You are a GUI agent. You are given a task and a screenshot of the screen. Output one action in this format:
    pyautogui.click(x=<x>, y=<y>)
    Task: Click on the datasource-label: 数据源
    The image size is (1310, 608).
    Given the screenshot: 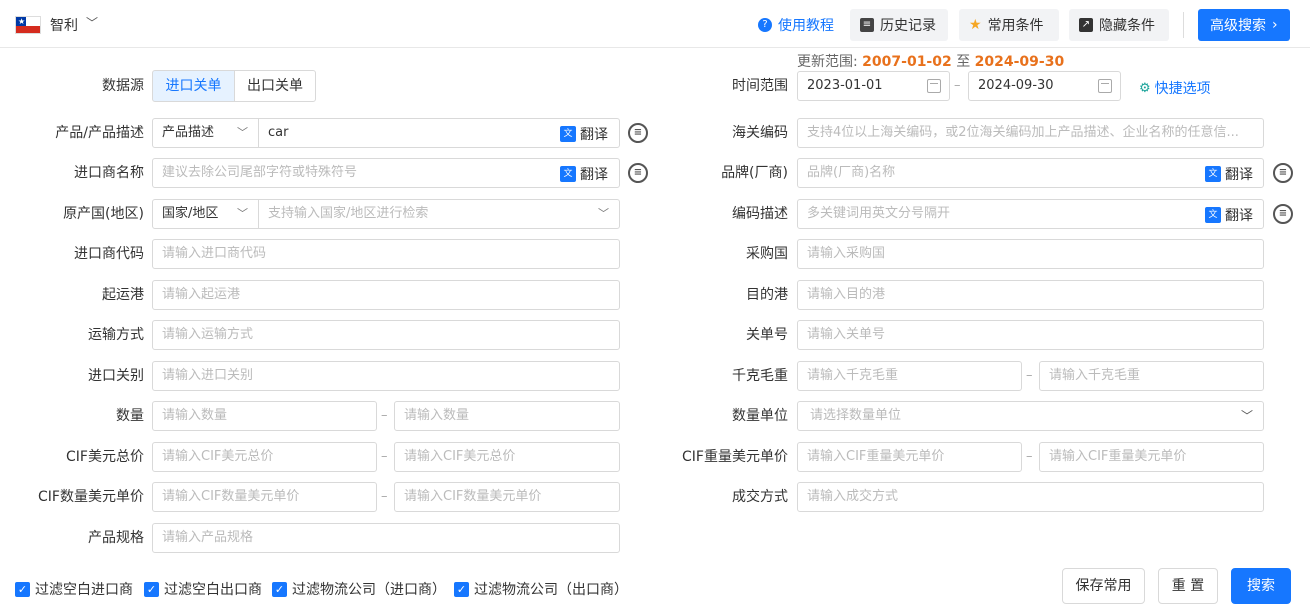 What is the action you would take?
    pyautogui.click(x=123, y=86)
    